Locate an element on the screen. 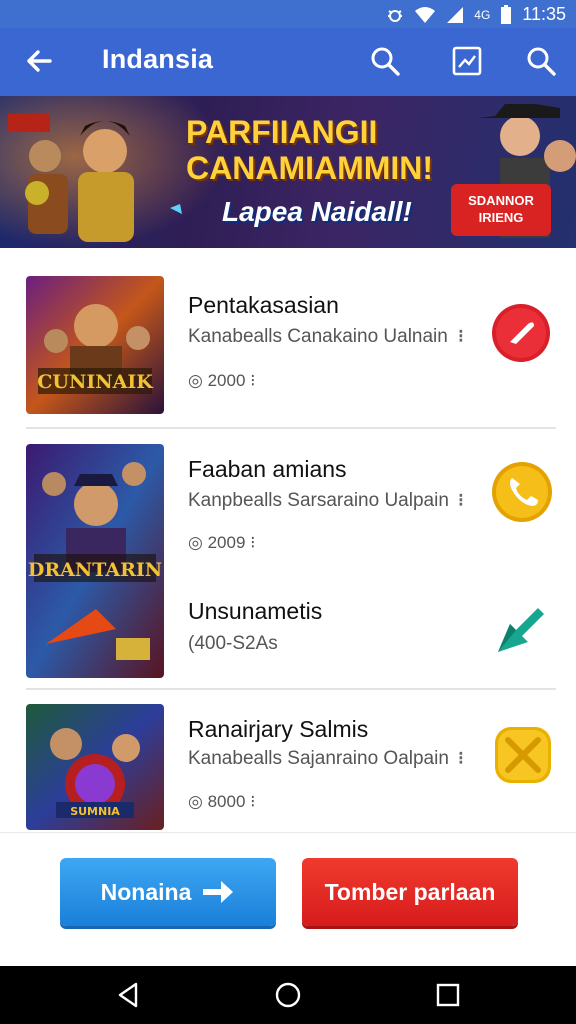  item-meta: ◎ 2009 ⁝ is located at coordinates (222, 543).